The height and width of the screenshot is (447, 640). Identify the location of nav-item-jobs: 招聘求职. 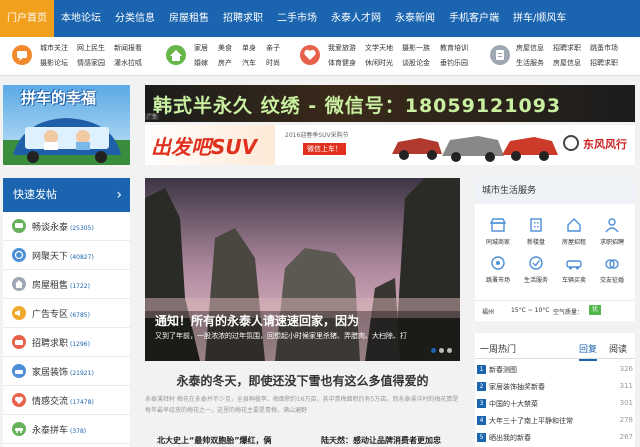
(243, 18).